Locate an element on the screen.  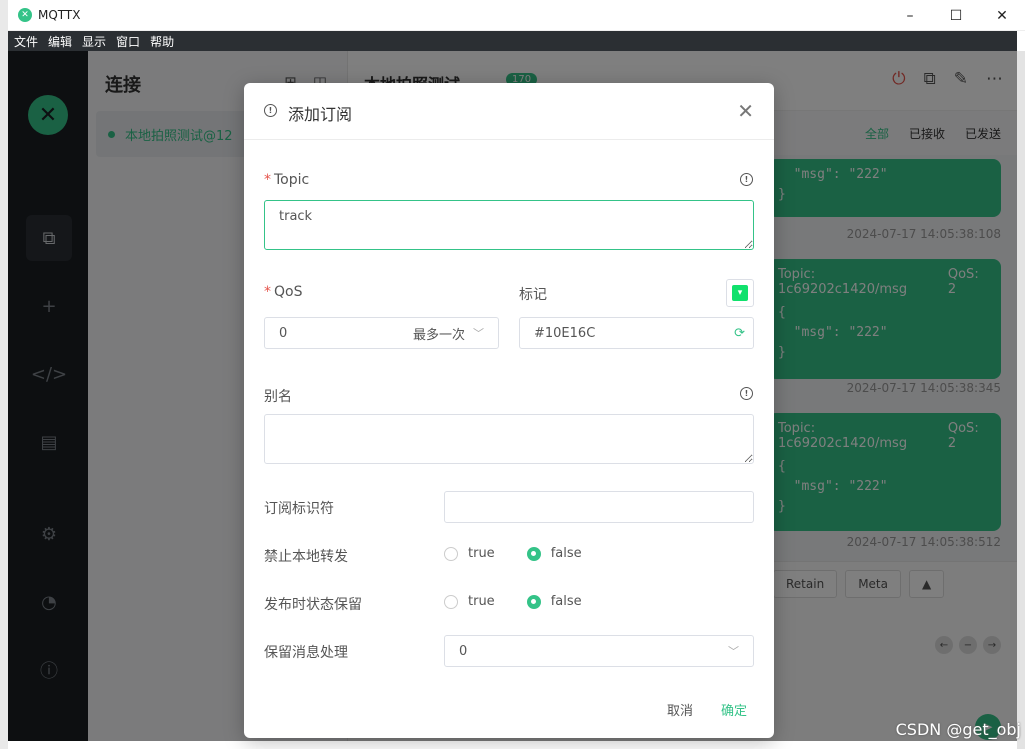
mark-label: 标记 is located at coordinates (533, 295).